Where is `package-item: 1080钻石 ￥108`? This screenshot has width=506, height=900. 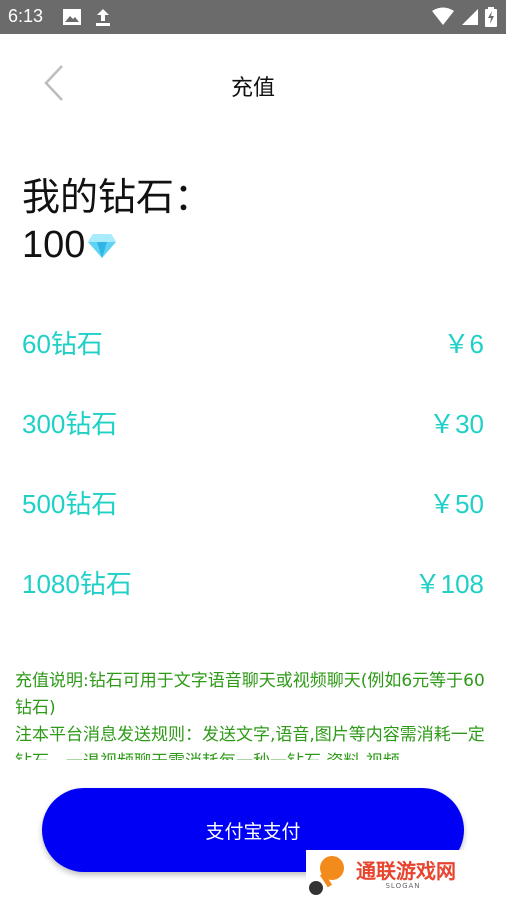
package-item: 1080钻石 ￥108 is located at coordinates (253, 582).